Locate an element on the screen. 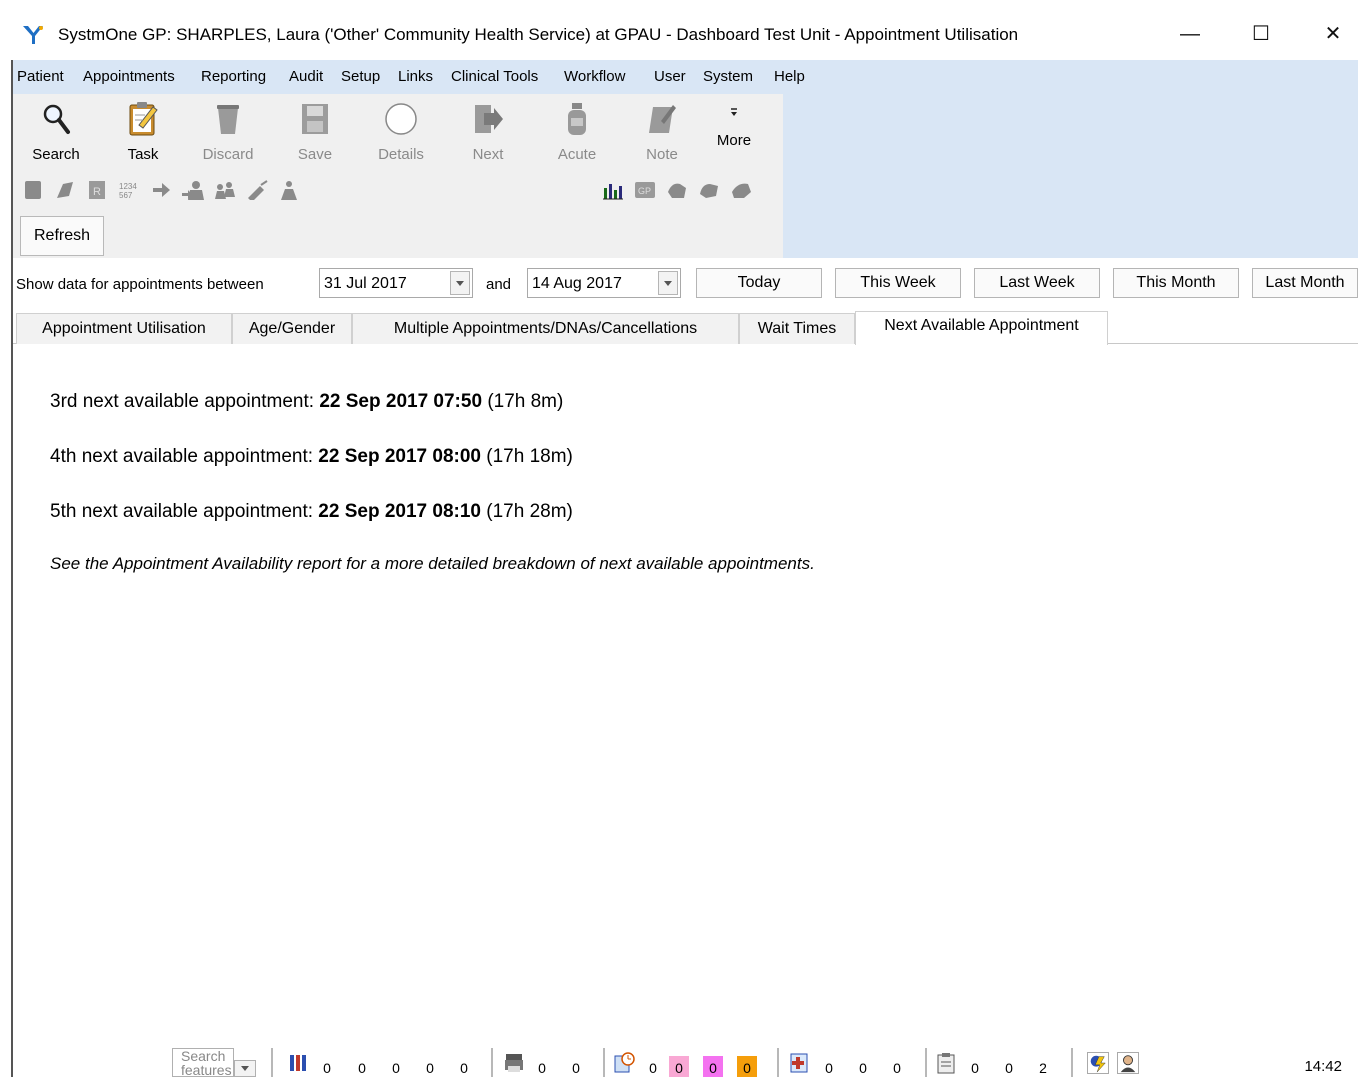 This screenshot has width=1358, height=1077. note-button: Note is located at coordinates (662, 130).